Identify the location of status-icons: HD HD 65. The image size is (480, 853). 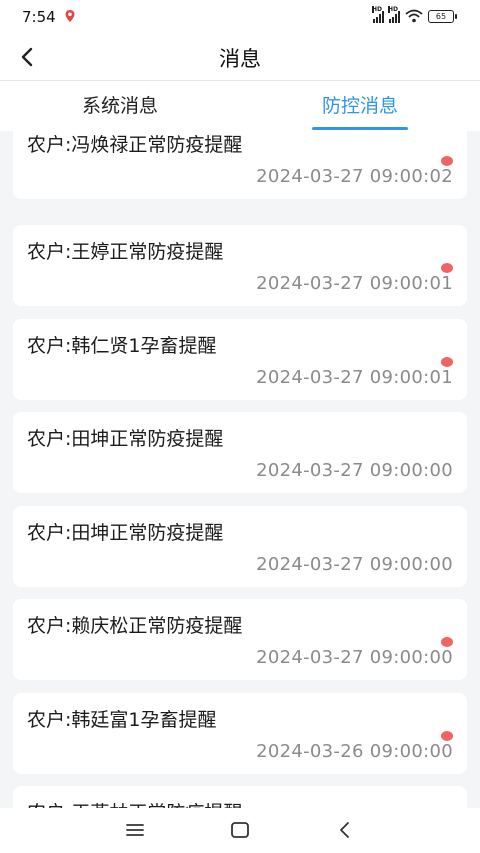
(414, 14).